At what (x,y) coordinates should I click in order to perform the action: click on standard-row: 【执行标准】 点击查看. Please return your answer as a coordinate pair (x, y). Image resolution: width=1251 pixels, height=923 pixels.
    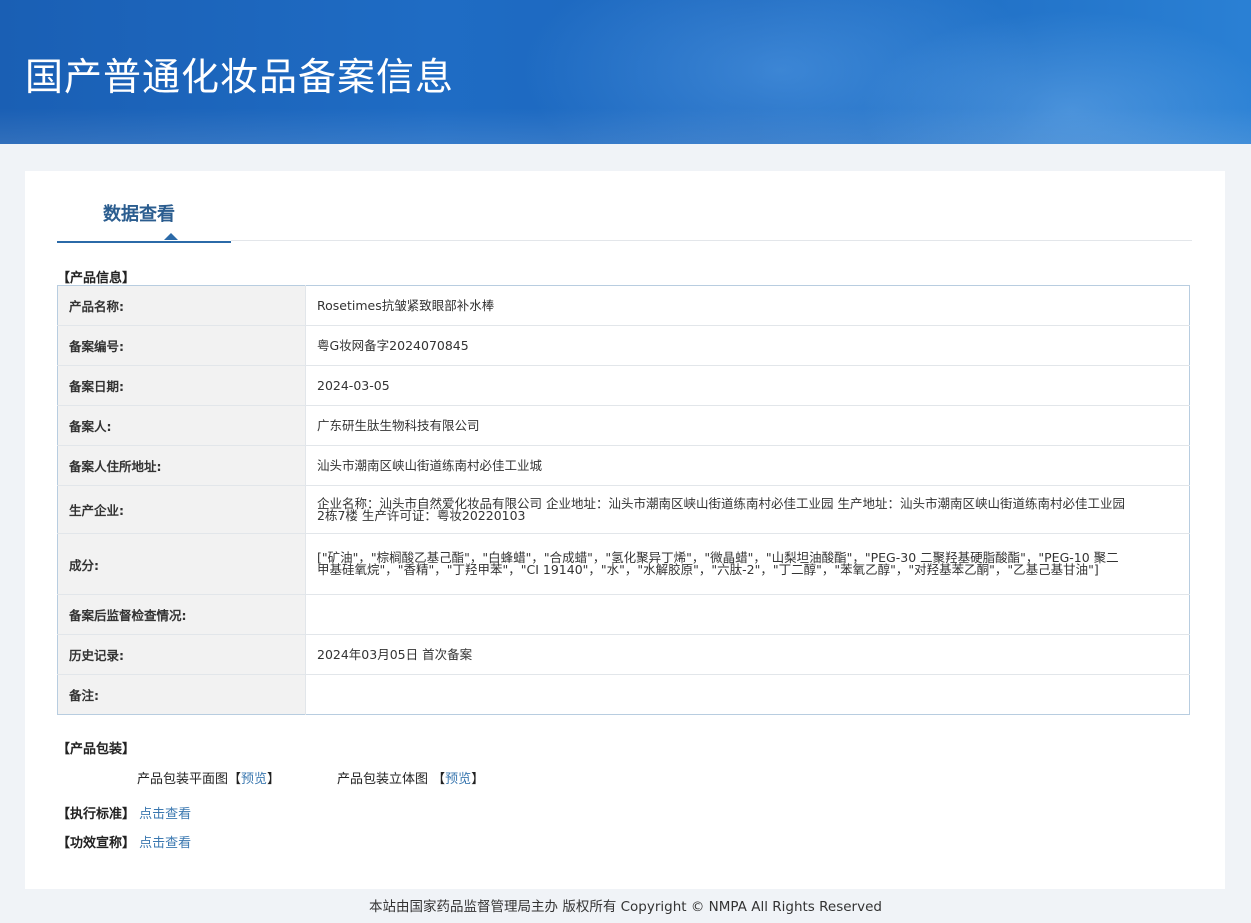
    Looking at the image, I should click on (124, 812).